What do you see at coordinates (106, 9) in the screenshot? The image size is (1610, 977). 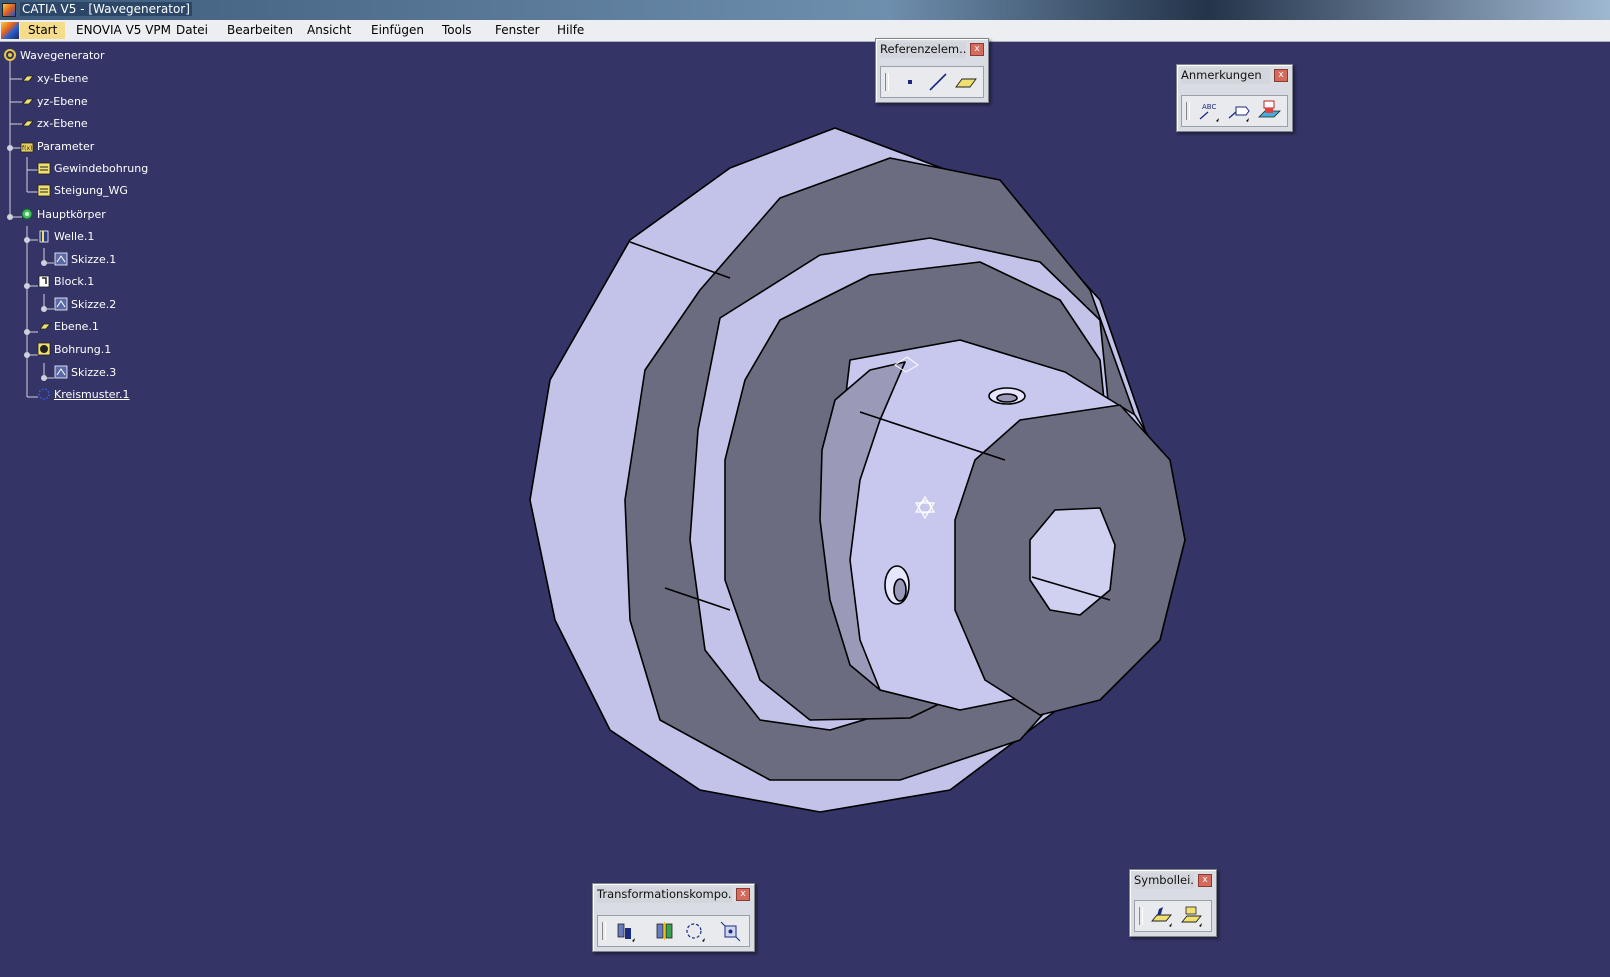 I see `window-title: CATIA V5 - [Wavegenerator]` at bounding box center [106, 9].